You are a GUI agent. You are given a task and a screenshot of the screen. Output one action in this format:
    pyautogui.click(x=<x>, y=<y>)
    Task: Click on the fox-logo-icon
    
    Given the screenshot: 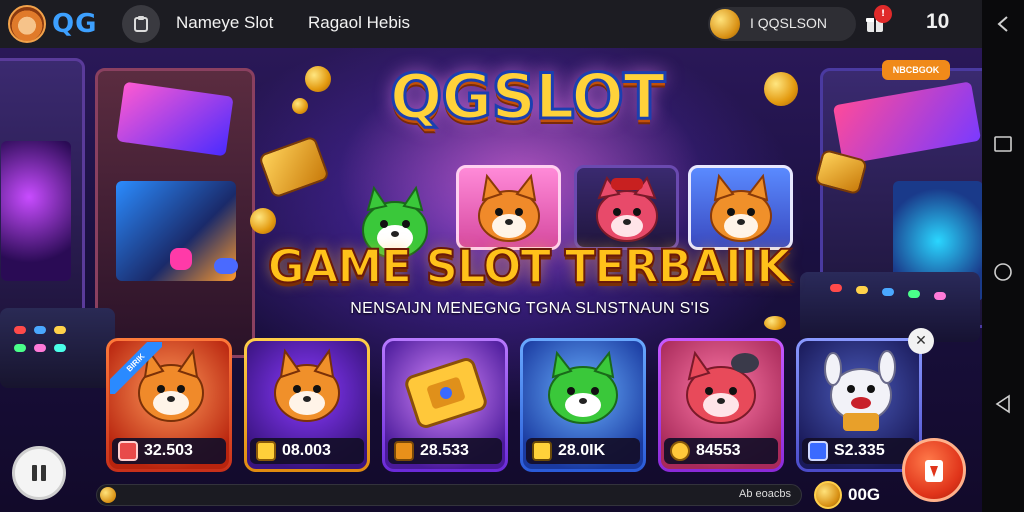 What is the action you would take?
    pyautogui.click(x=27, y=24)
    